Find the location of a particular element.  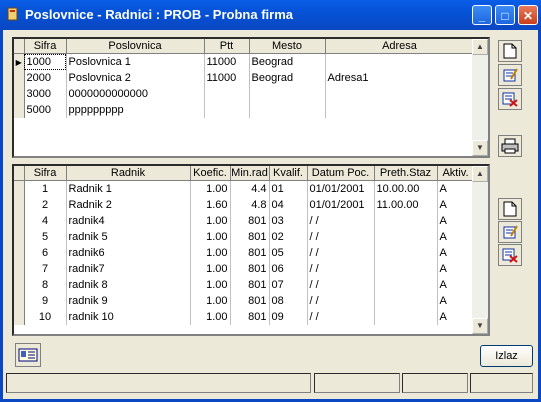

workers-scrollbar: ▲ ▼ is located at coordinates (480, 250).